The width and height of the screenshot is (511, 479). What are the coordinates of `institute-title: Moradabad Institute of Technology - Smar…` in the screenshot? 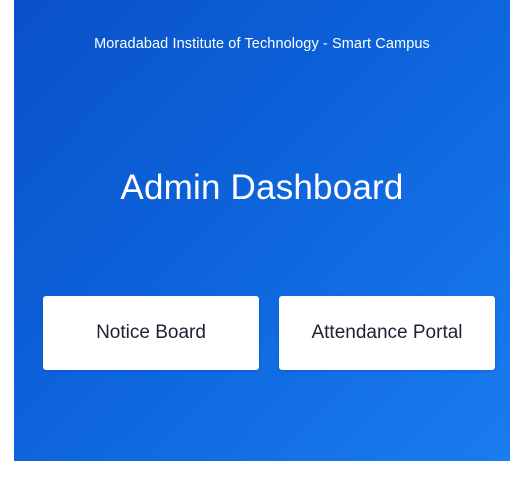 It's located at (262, 44).